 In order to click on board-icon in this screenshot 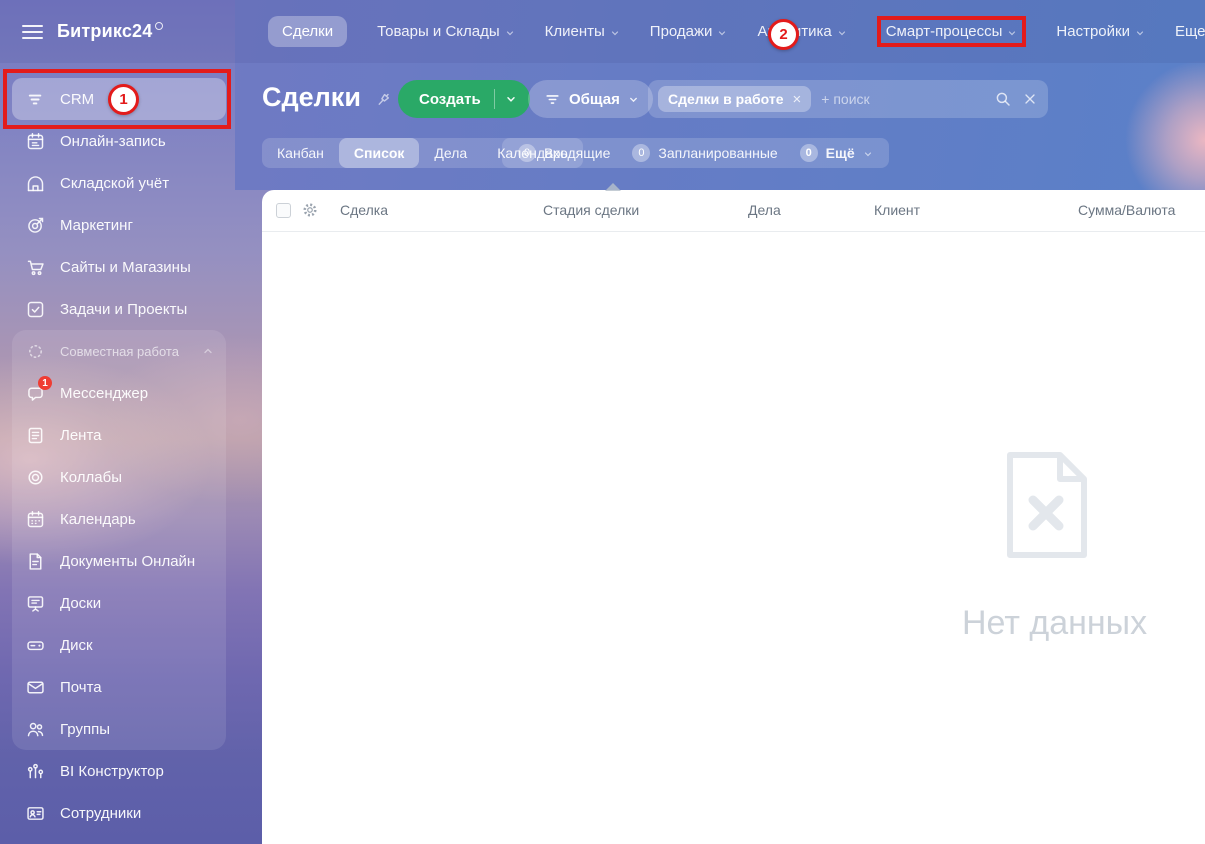, I will do `click(35, 603)`.